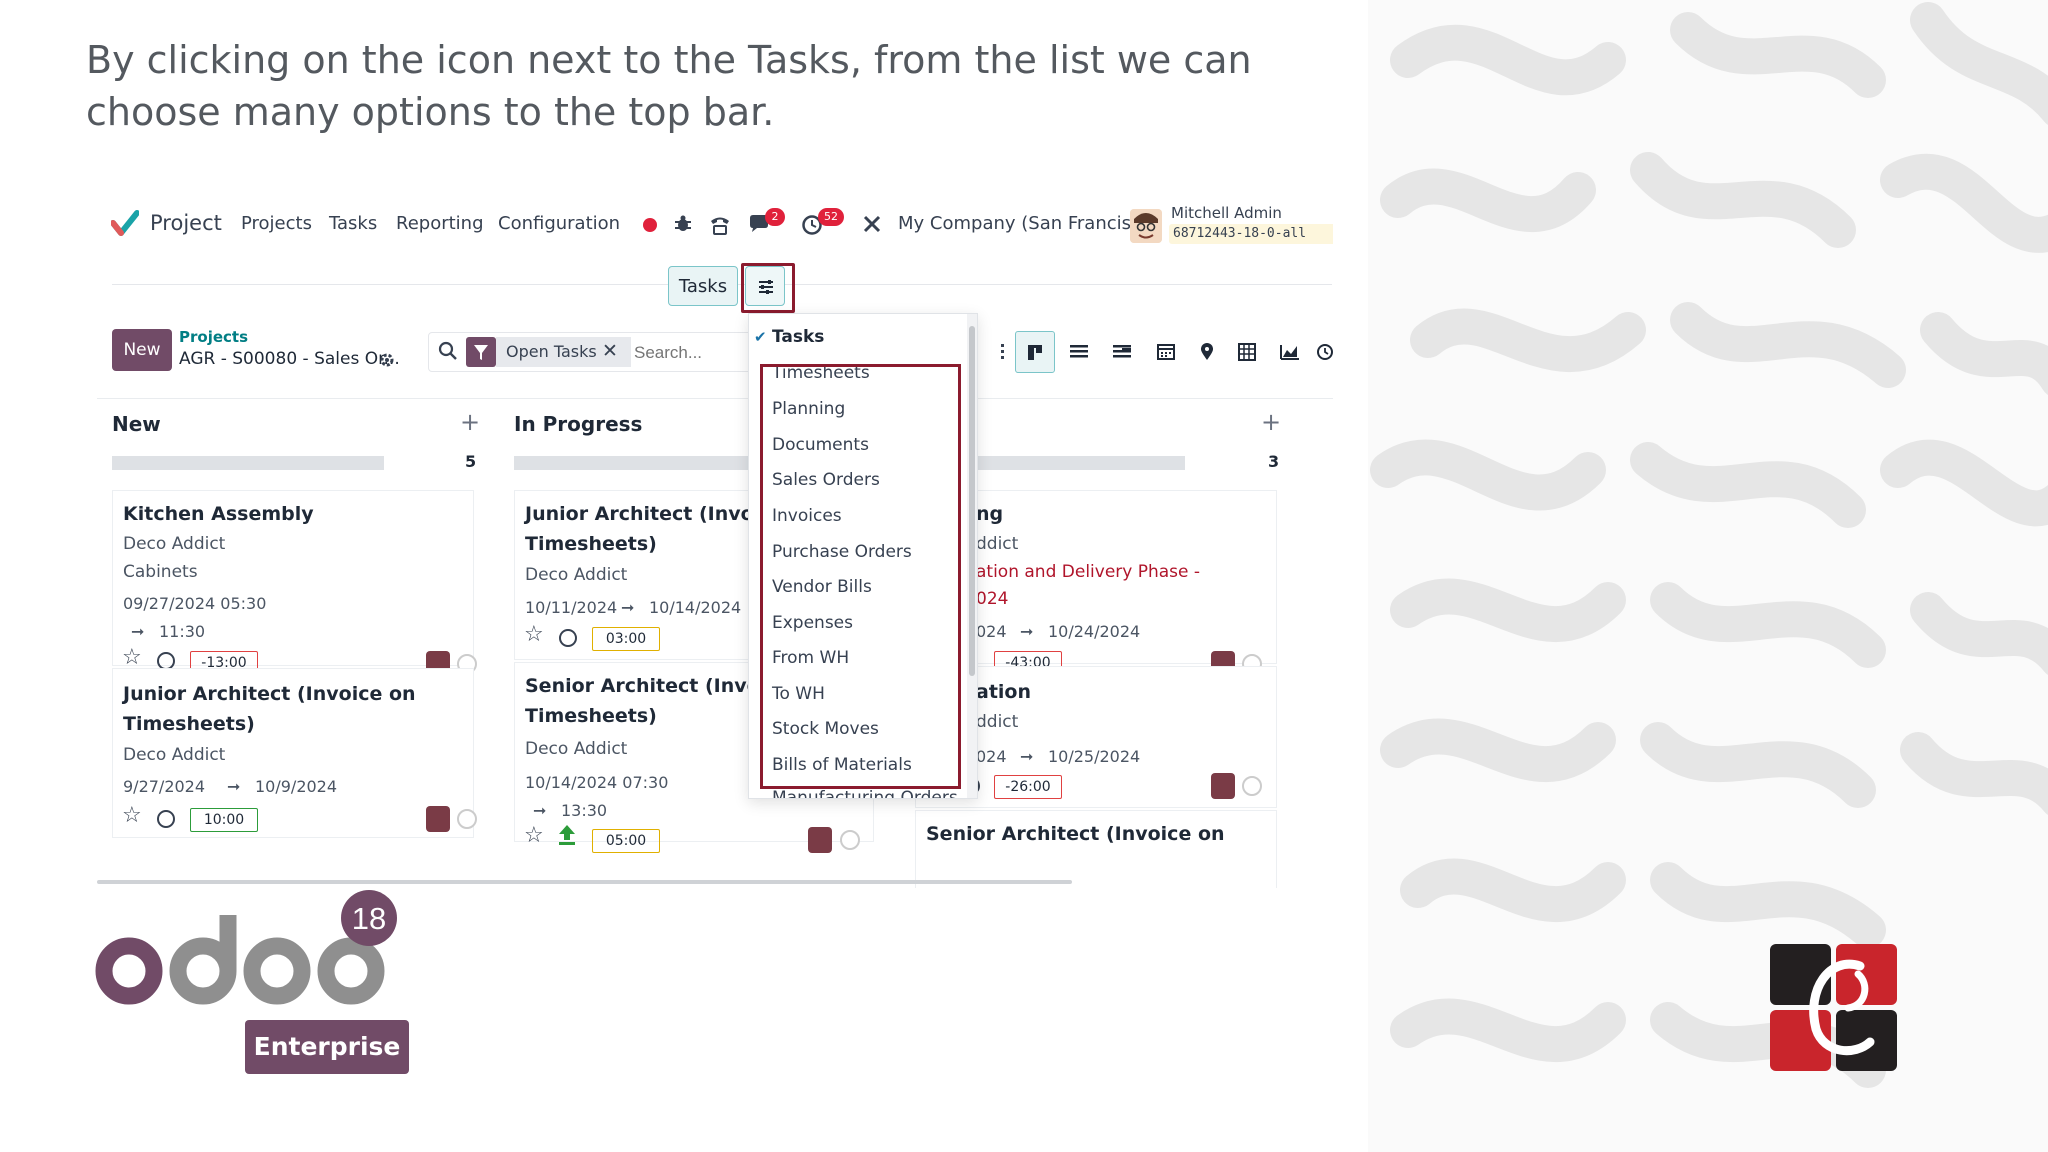  What do you see at coordinates (1290, 352) in the screenshot?
I see `graph-view-icon` at bounding box center [1290, 352].